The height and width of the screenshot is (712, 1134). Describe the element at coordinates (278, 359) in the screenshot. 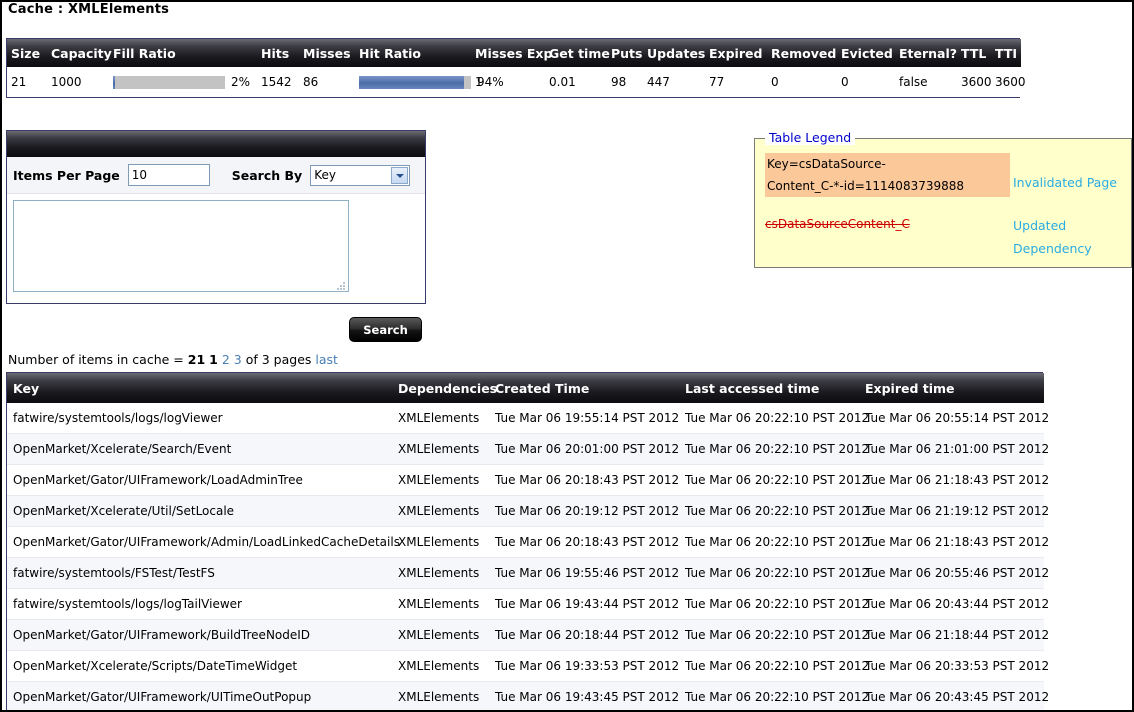

I see `pager-of-text: of 3 pages` at that location.